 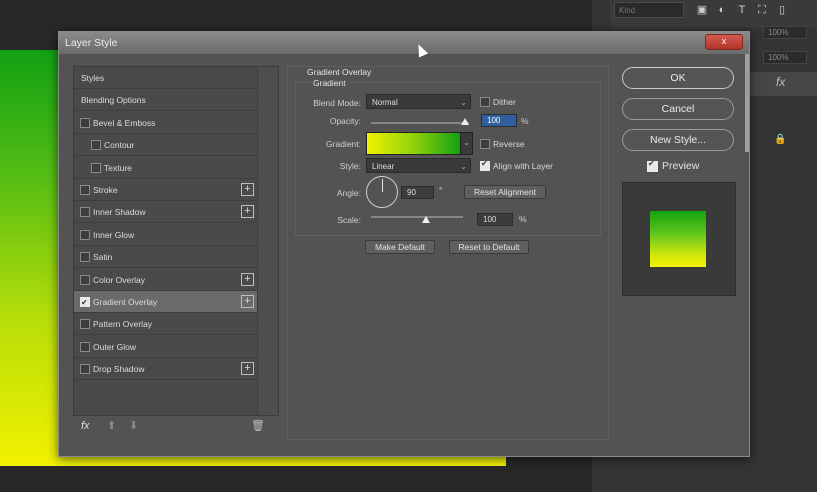 I want to click on blend-mode-select: Normal ⌄, so click(x=418, y=101).